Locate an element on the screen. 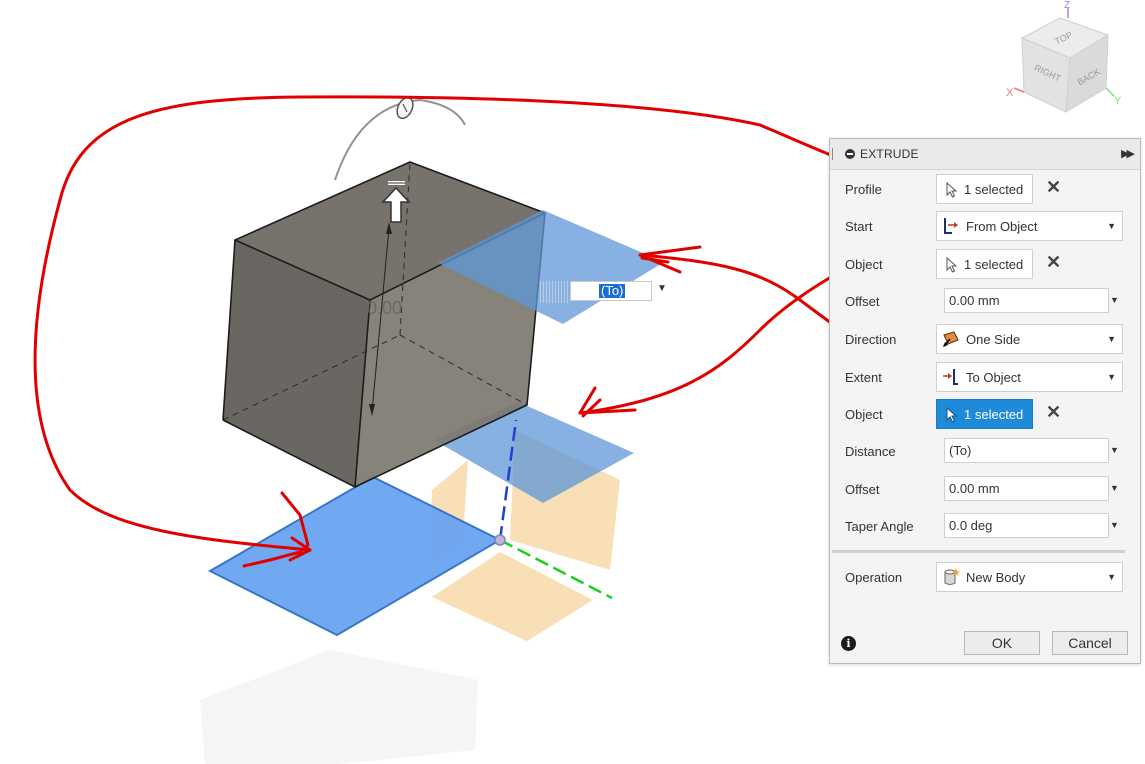 The height and width of the screenshot is (764, 1145). row-distance: Distance (To) ▼ is located at coordinates (985, 451).